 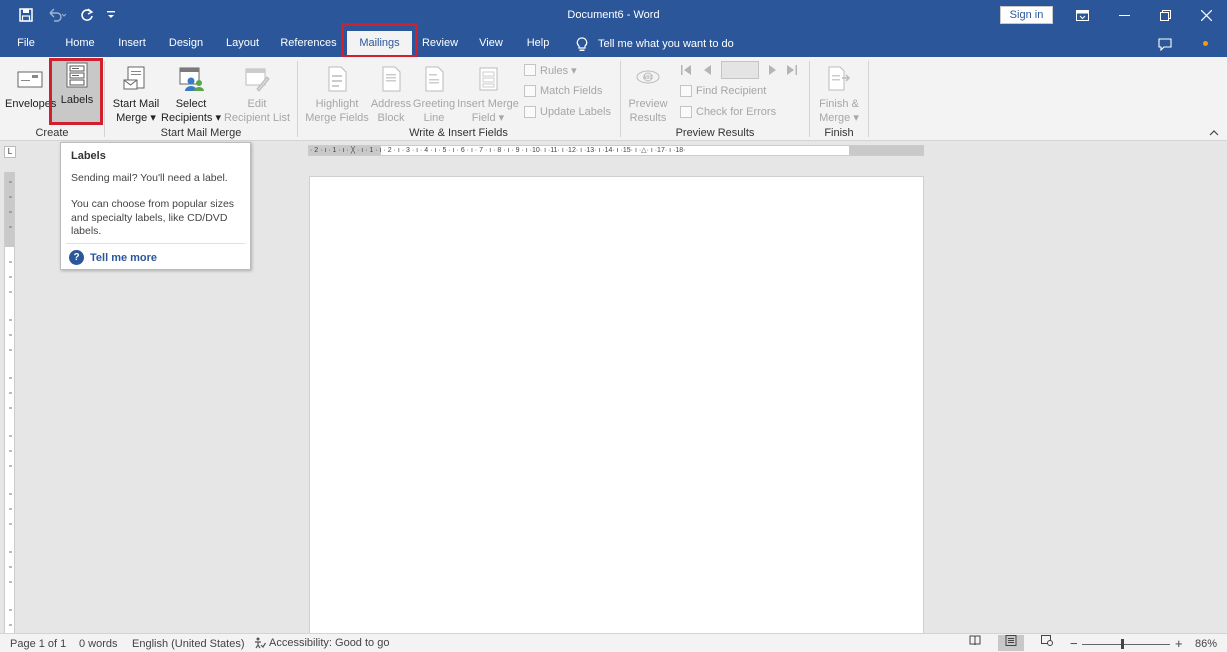 I want to click on select-recipients-line1: Select, so click(x=191, y=104).